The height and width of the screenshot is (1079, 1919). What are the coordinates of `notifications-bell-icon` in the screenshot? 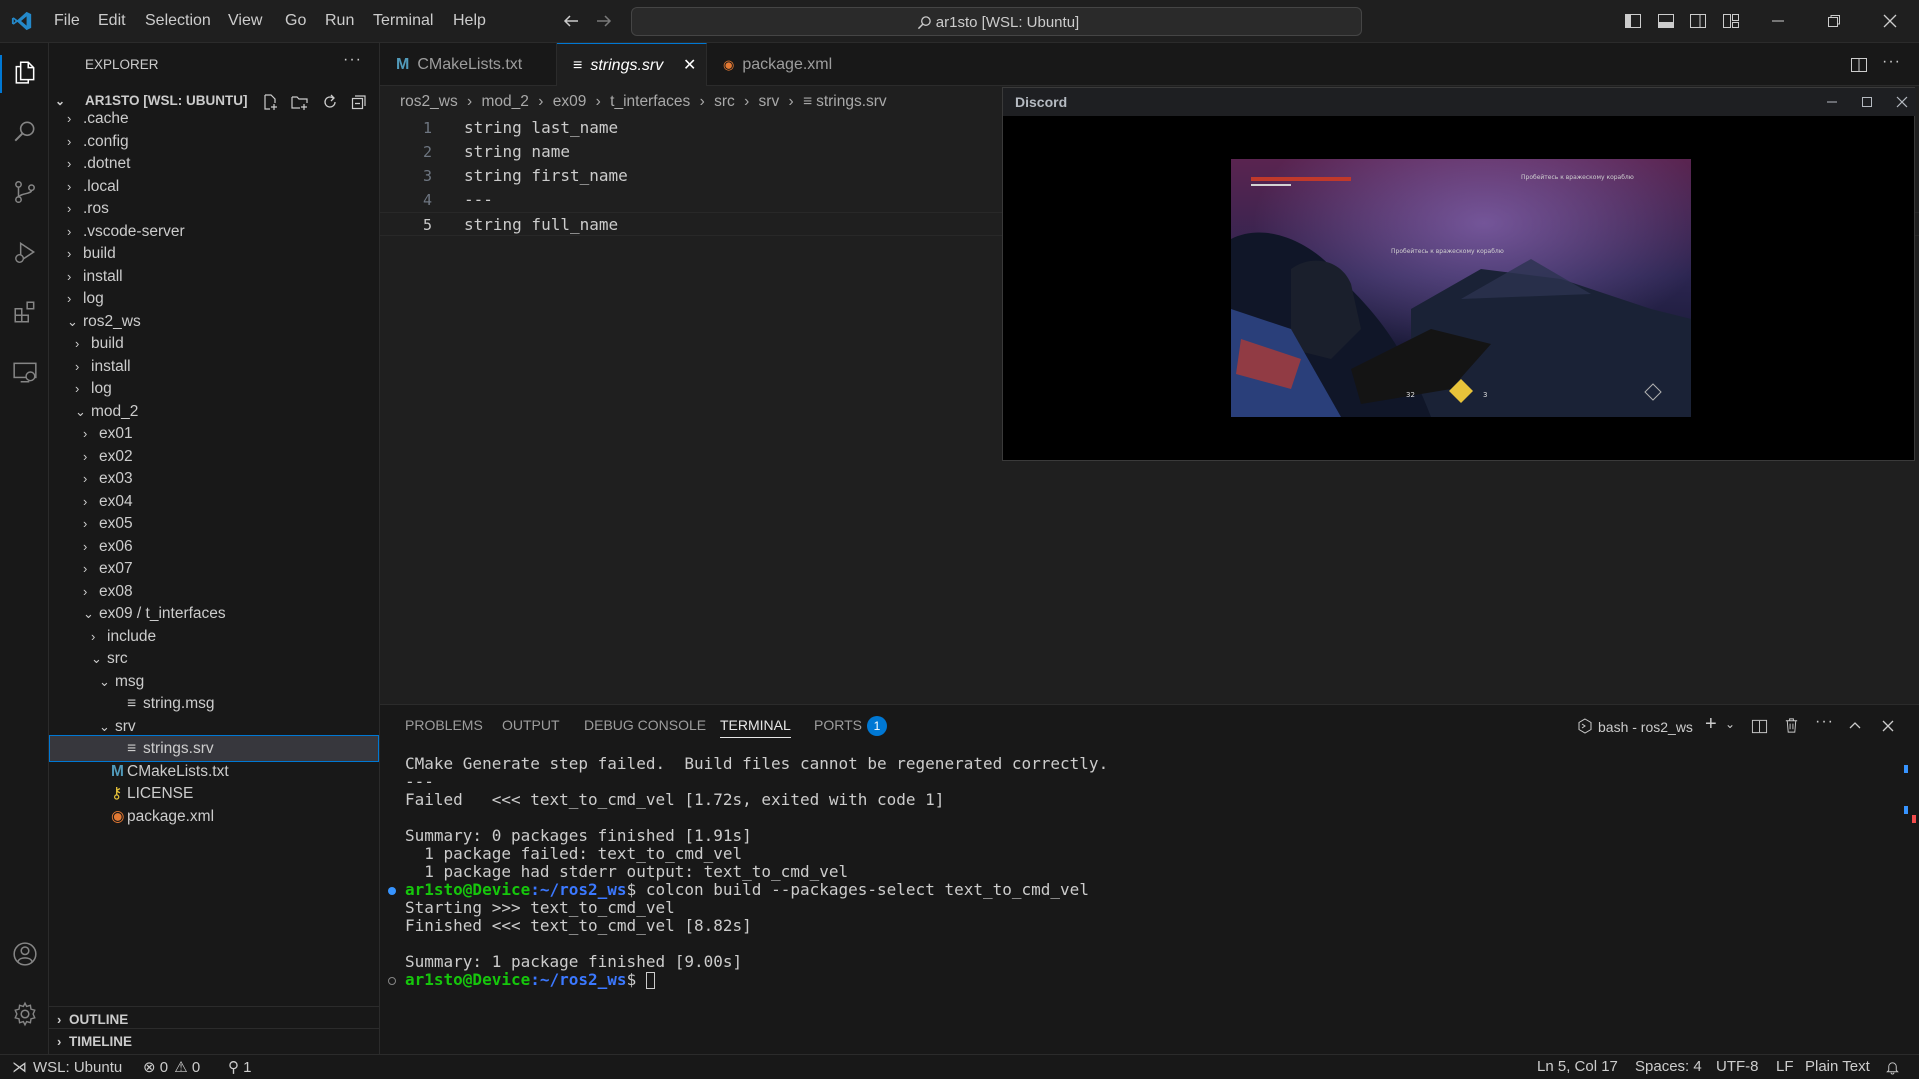 It's located at (1892, 1067).